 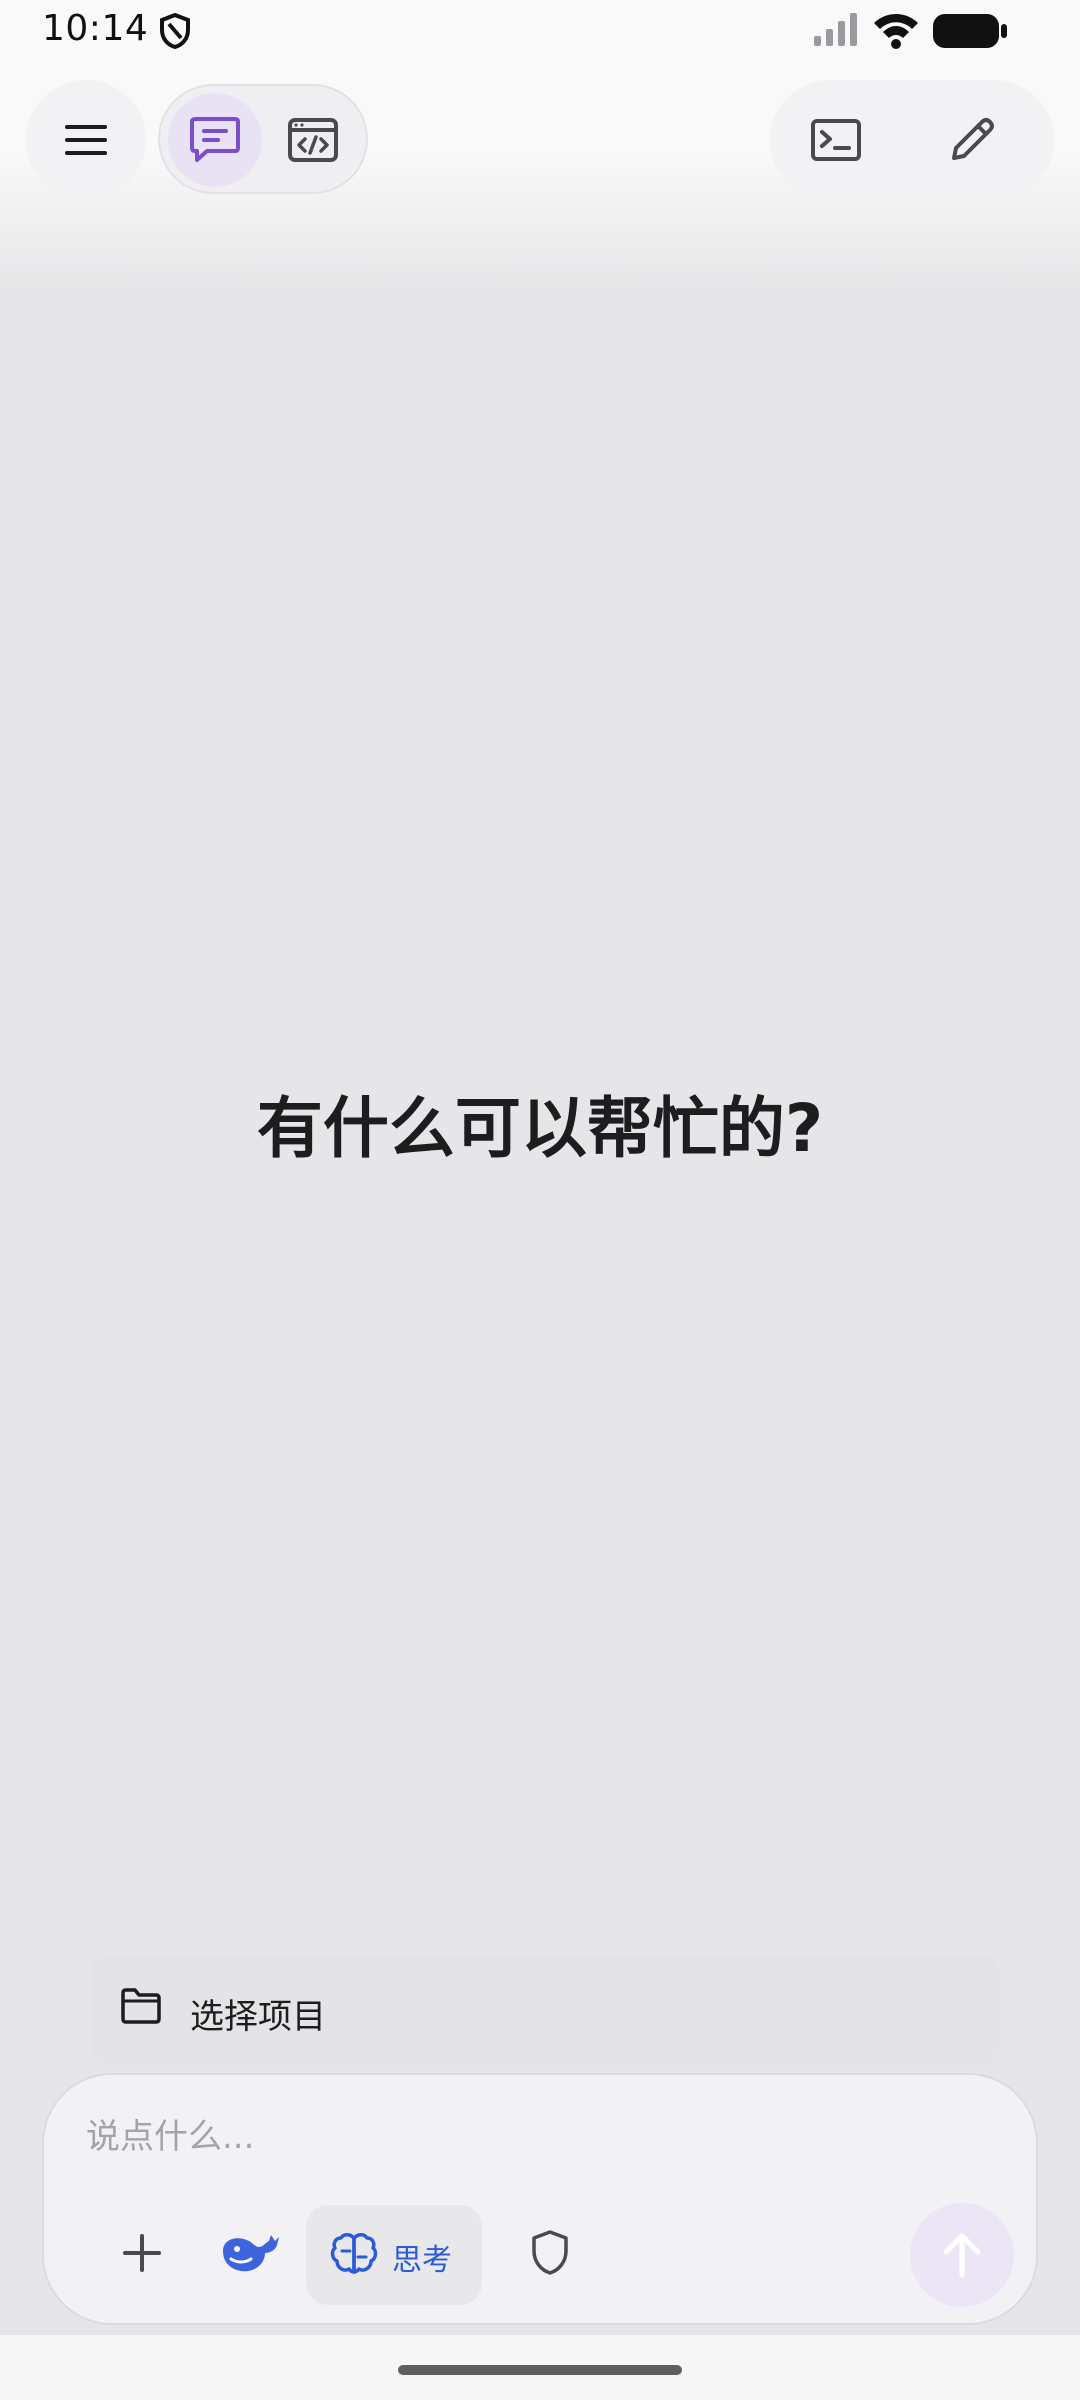 What do you see at coordinates (545, 2010) in the screenshot?
I see `select-project-button: 选择项目` at bounding box center [545, 2010].